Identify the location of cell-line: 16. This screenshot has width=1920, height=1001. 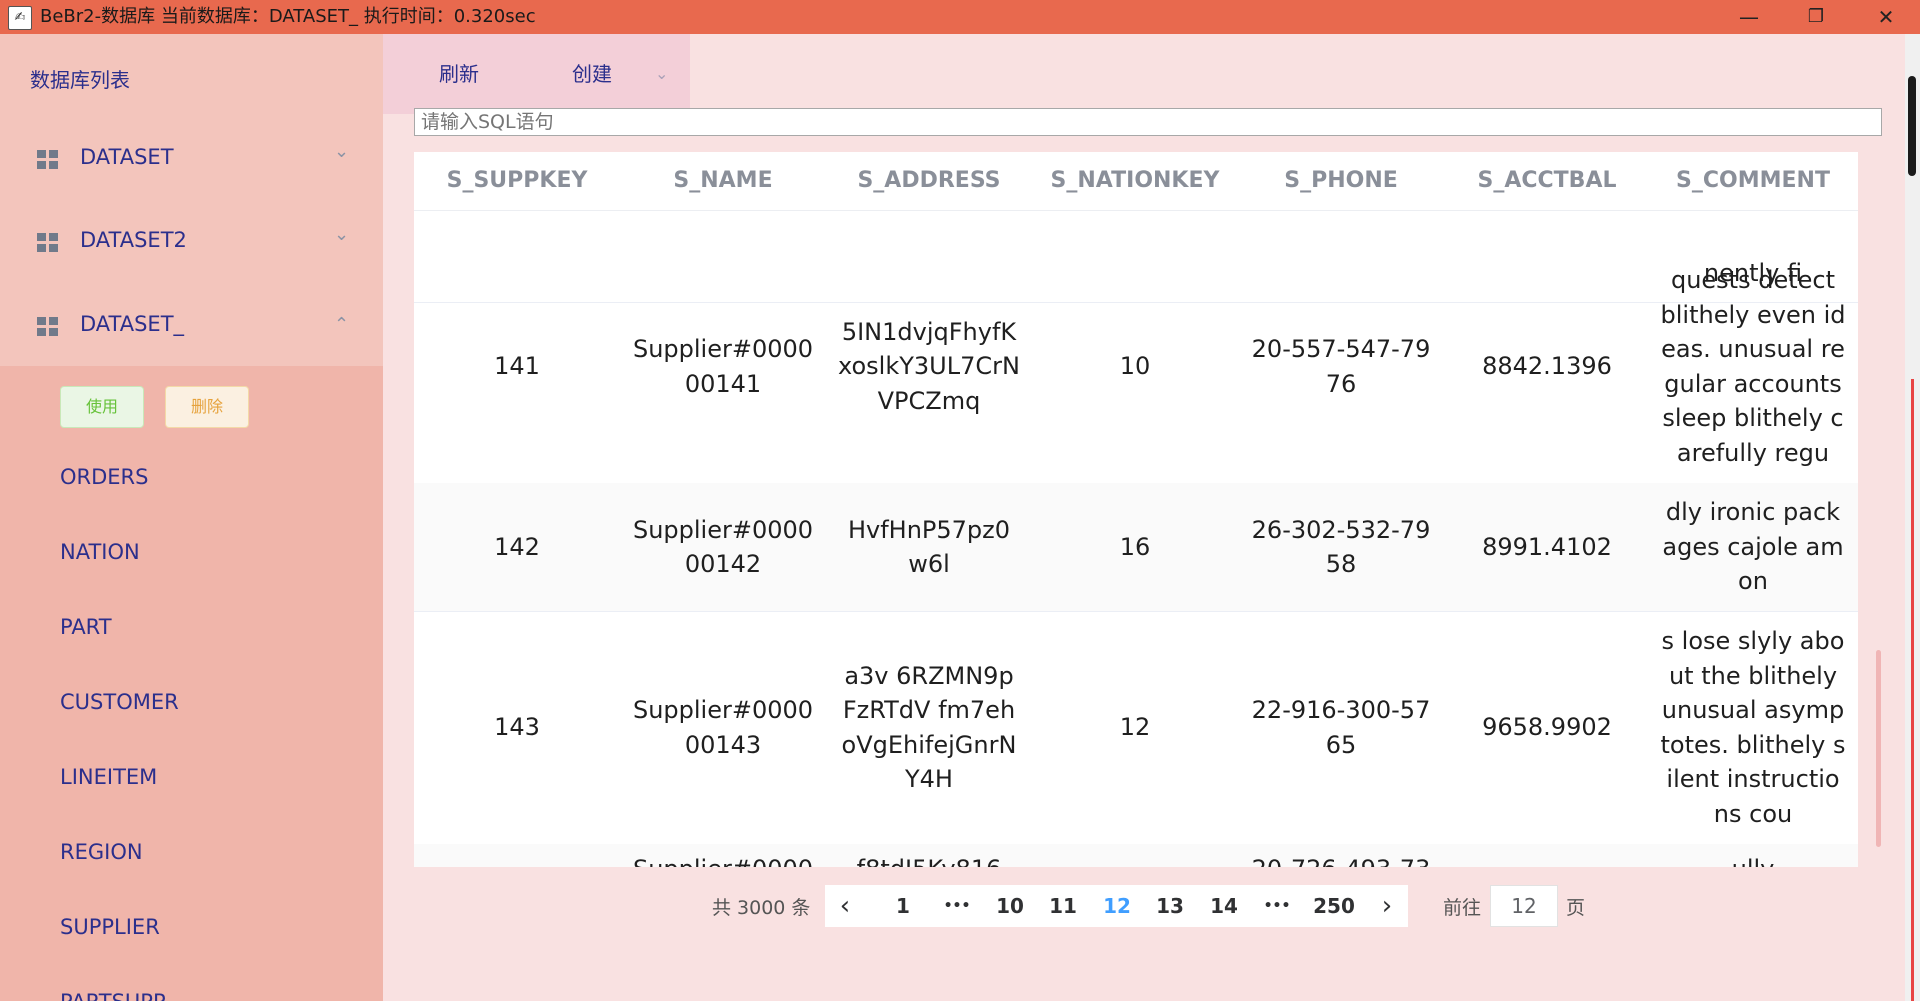
(1135, 546).